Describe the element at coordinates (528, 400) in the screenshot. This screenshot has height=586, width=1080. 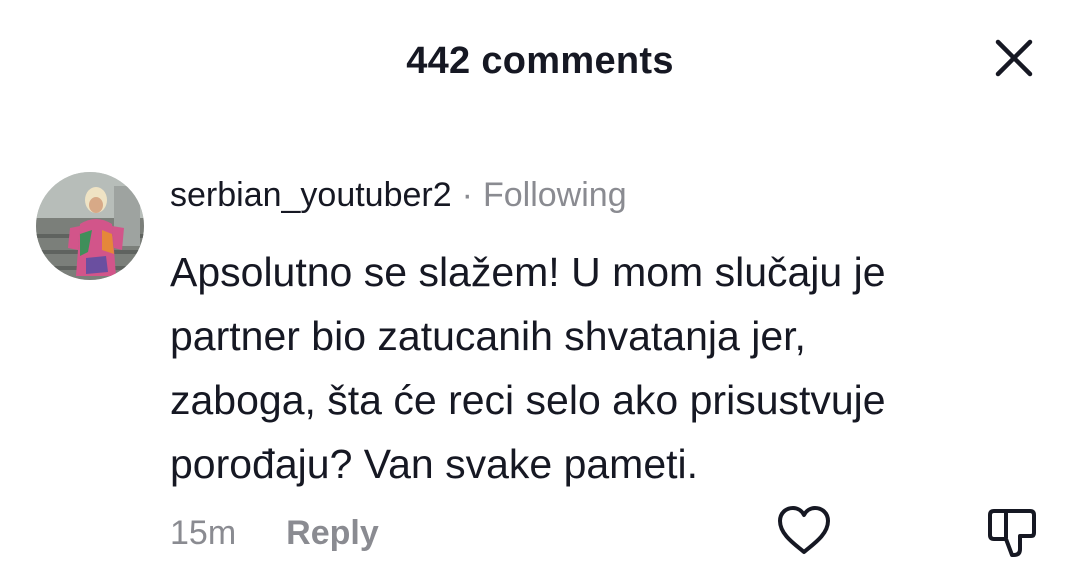
I see `comment-line: zaboga, šta će reci selo ako prisustvuje` at that location.